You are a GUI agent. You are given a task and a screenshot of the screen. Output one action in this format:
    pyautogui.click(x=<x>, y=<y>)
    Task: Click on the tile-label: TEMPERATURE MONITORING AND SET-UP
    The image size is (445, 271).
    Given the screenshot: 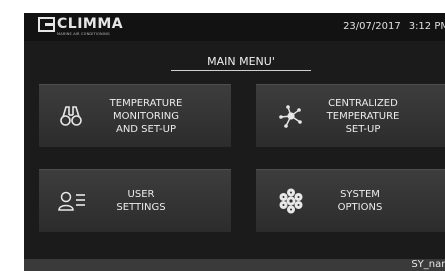 What is the action you would take?
    pyautogui.click(x=146, y=116)
    